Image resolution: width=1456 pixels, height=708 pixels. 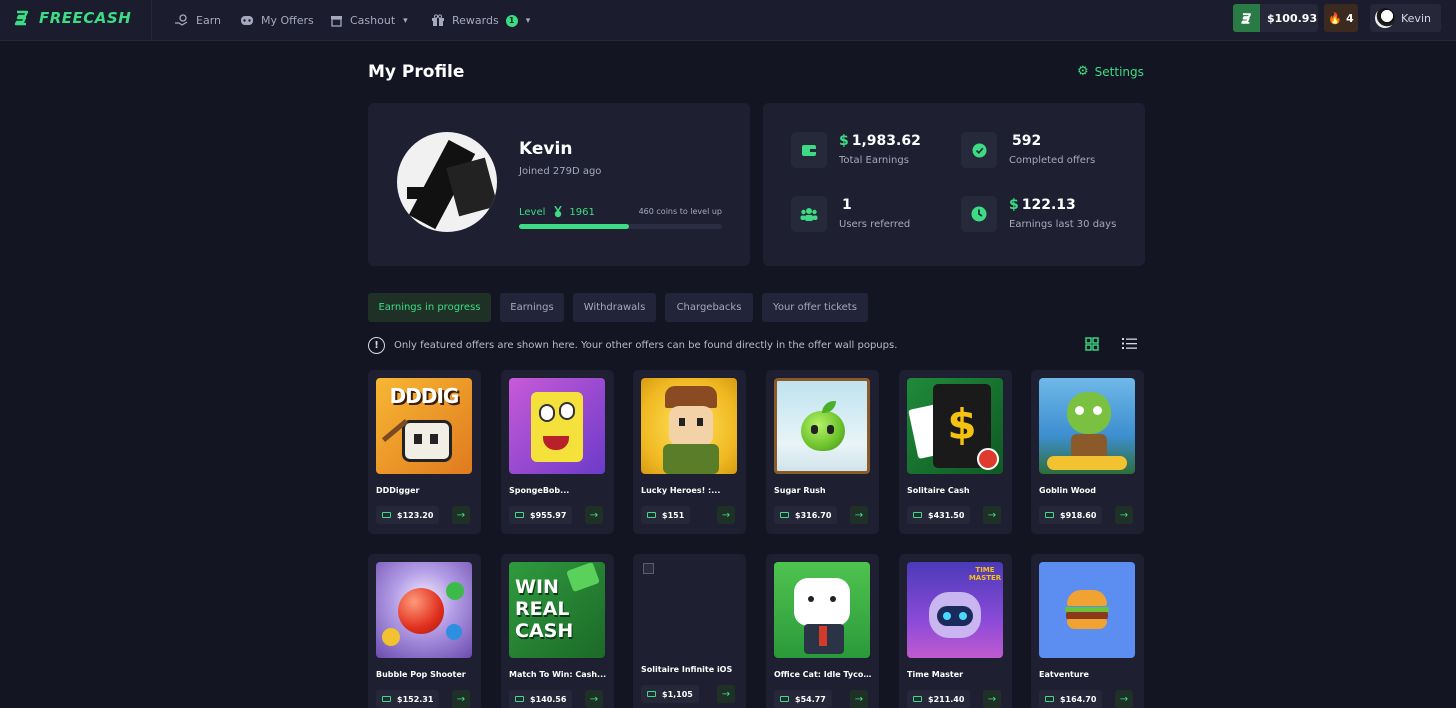 I want to click on user-name: Kevin, so click(x=1416, y=18).